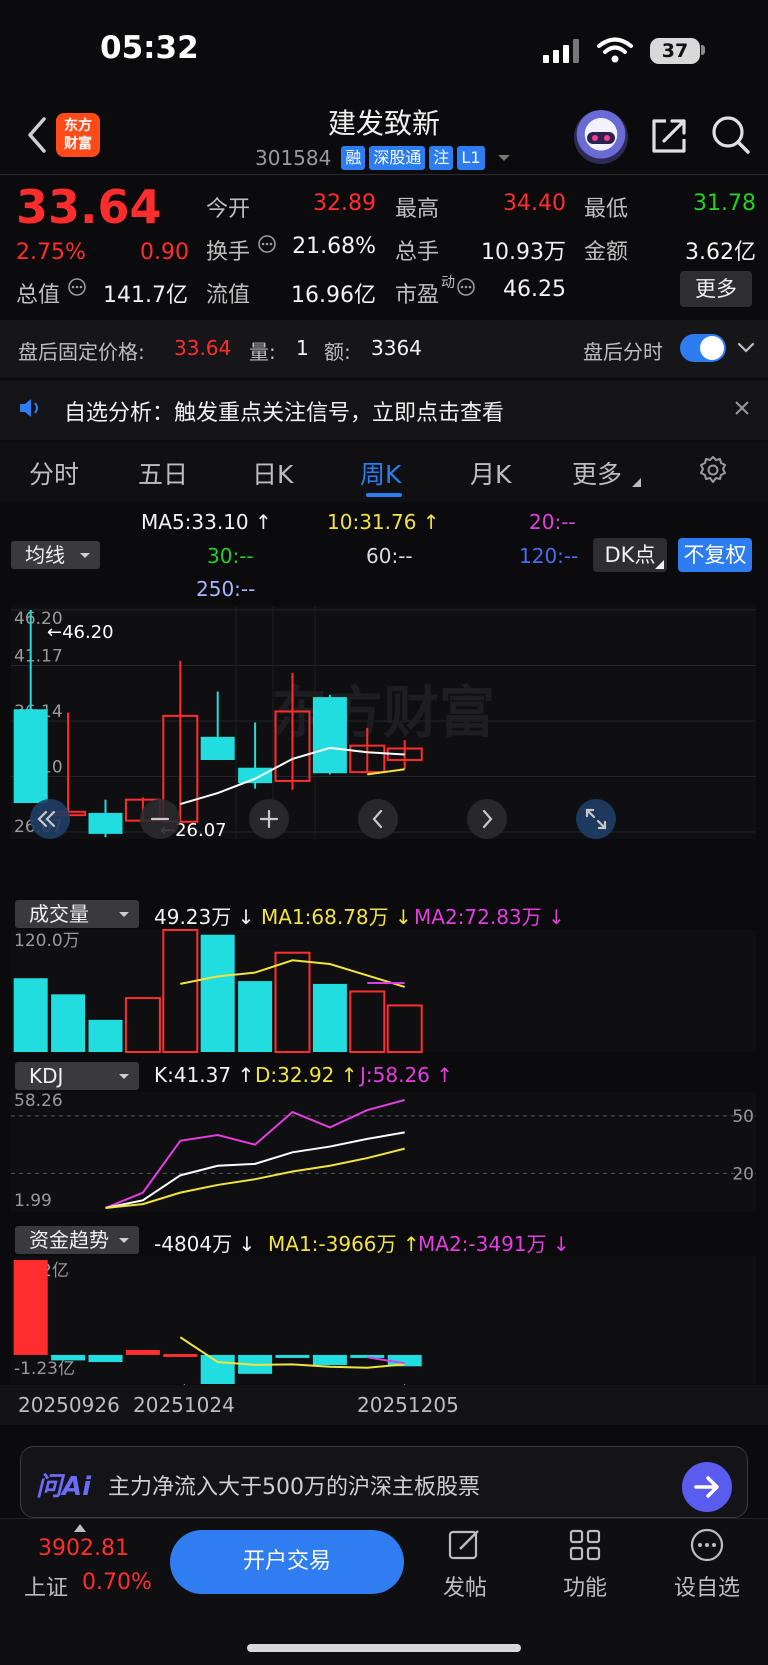  I want to click on index-percent: 0.70%, so click(117, 1582).